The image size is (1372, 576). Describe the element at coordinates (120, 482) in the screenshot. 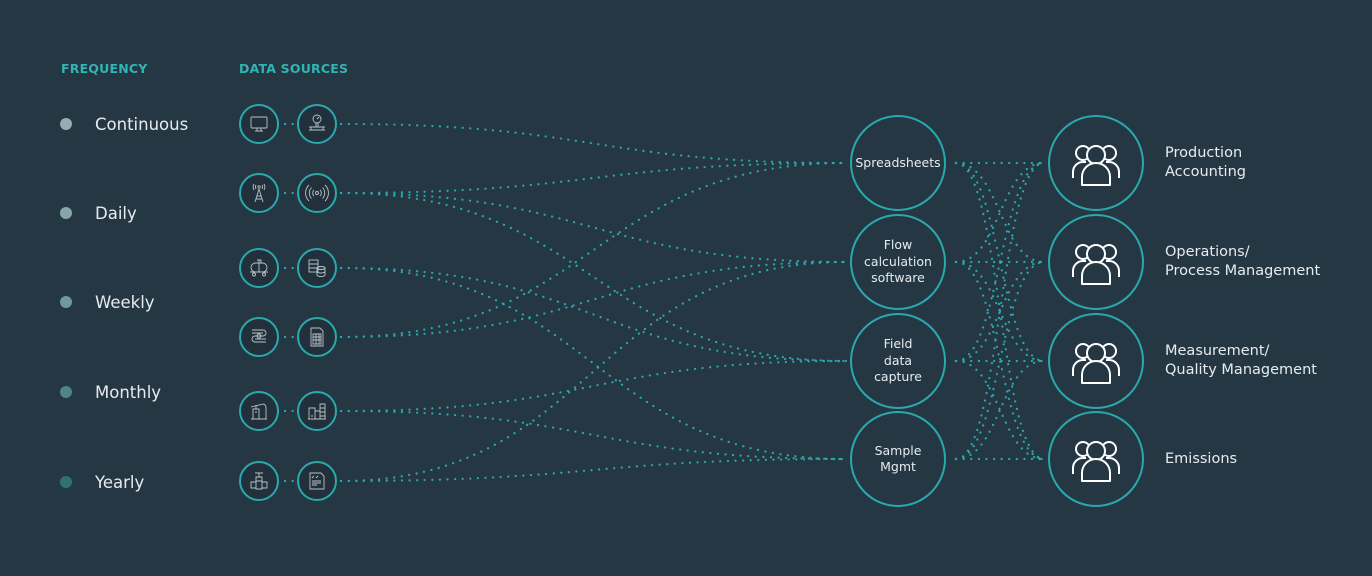

I see `frequency-label: Yearly` at that location.